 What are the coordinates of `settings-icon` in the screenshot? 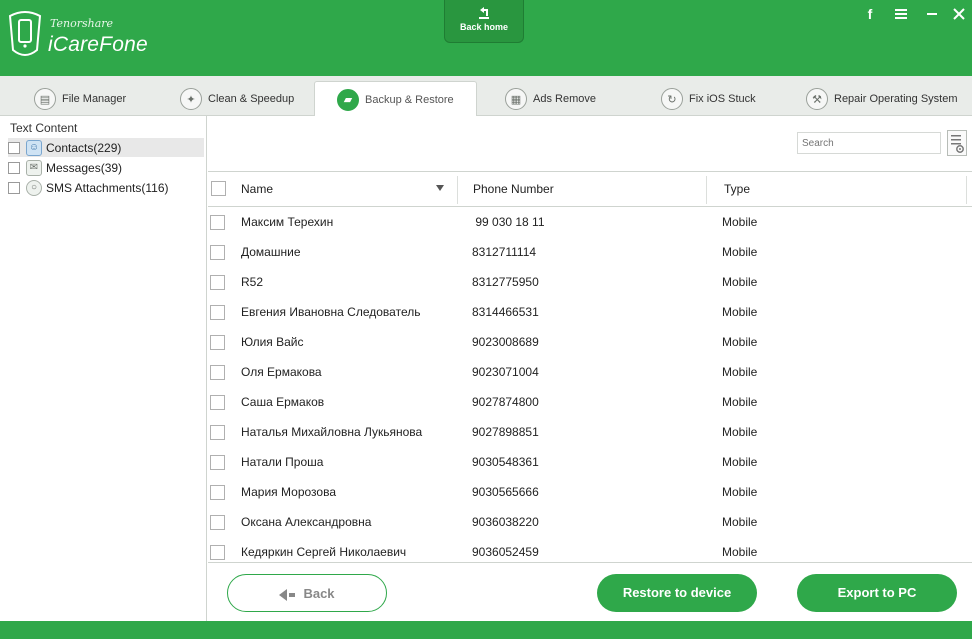 It's located at (957, 144).